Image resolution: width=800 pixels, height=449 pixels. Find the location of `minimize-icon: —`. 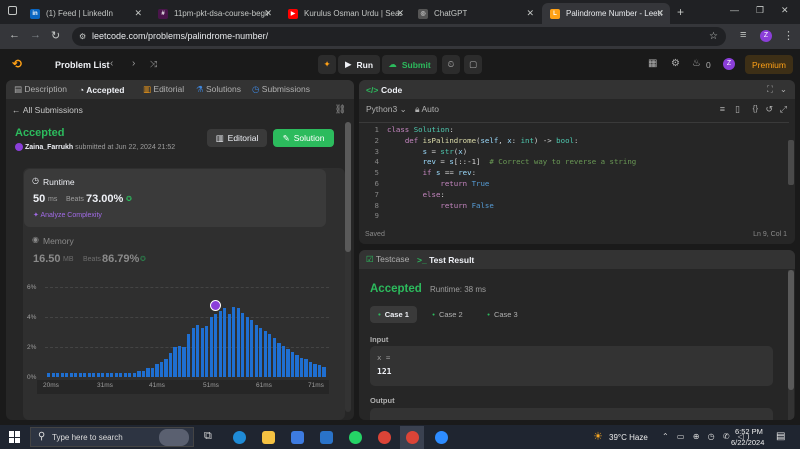

minimize-icon: — is located at coordinates (734, 10).